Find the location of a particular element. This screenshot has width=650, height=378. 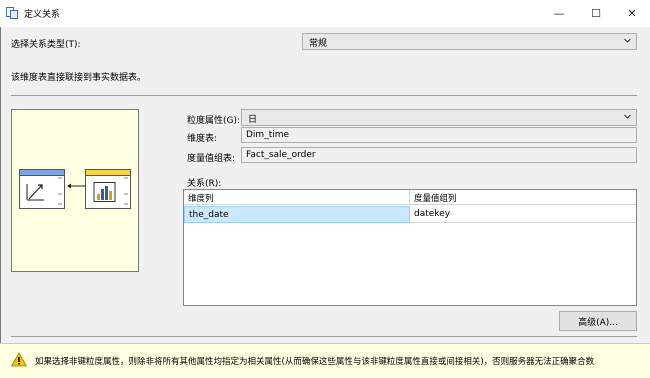

granularity-value: 日 is located at coordinates (253, 120).